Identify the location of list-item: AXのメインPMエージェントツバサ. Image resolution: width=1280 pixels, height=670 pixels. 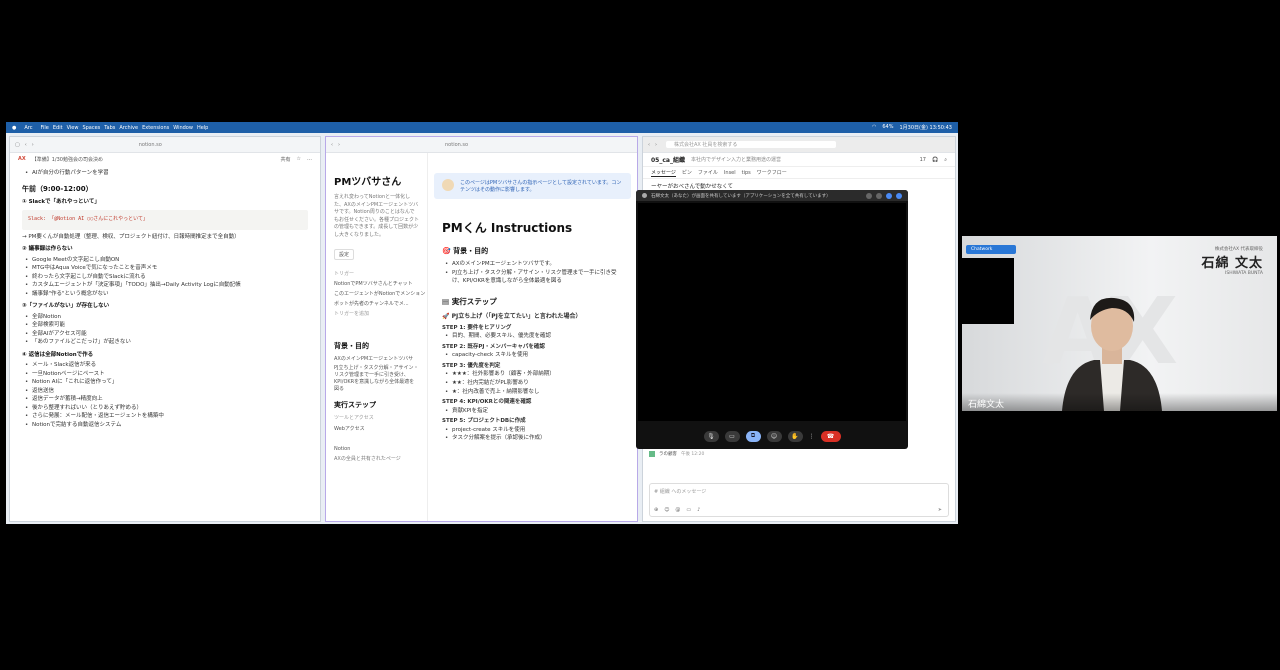
(374, 359).